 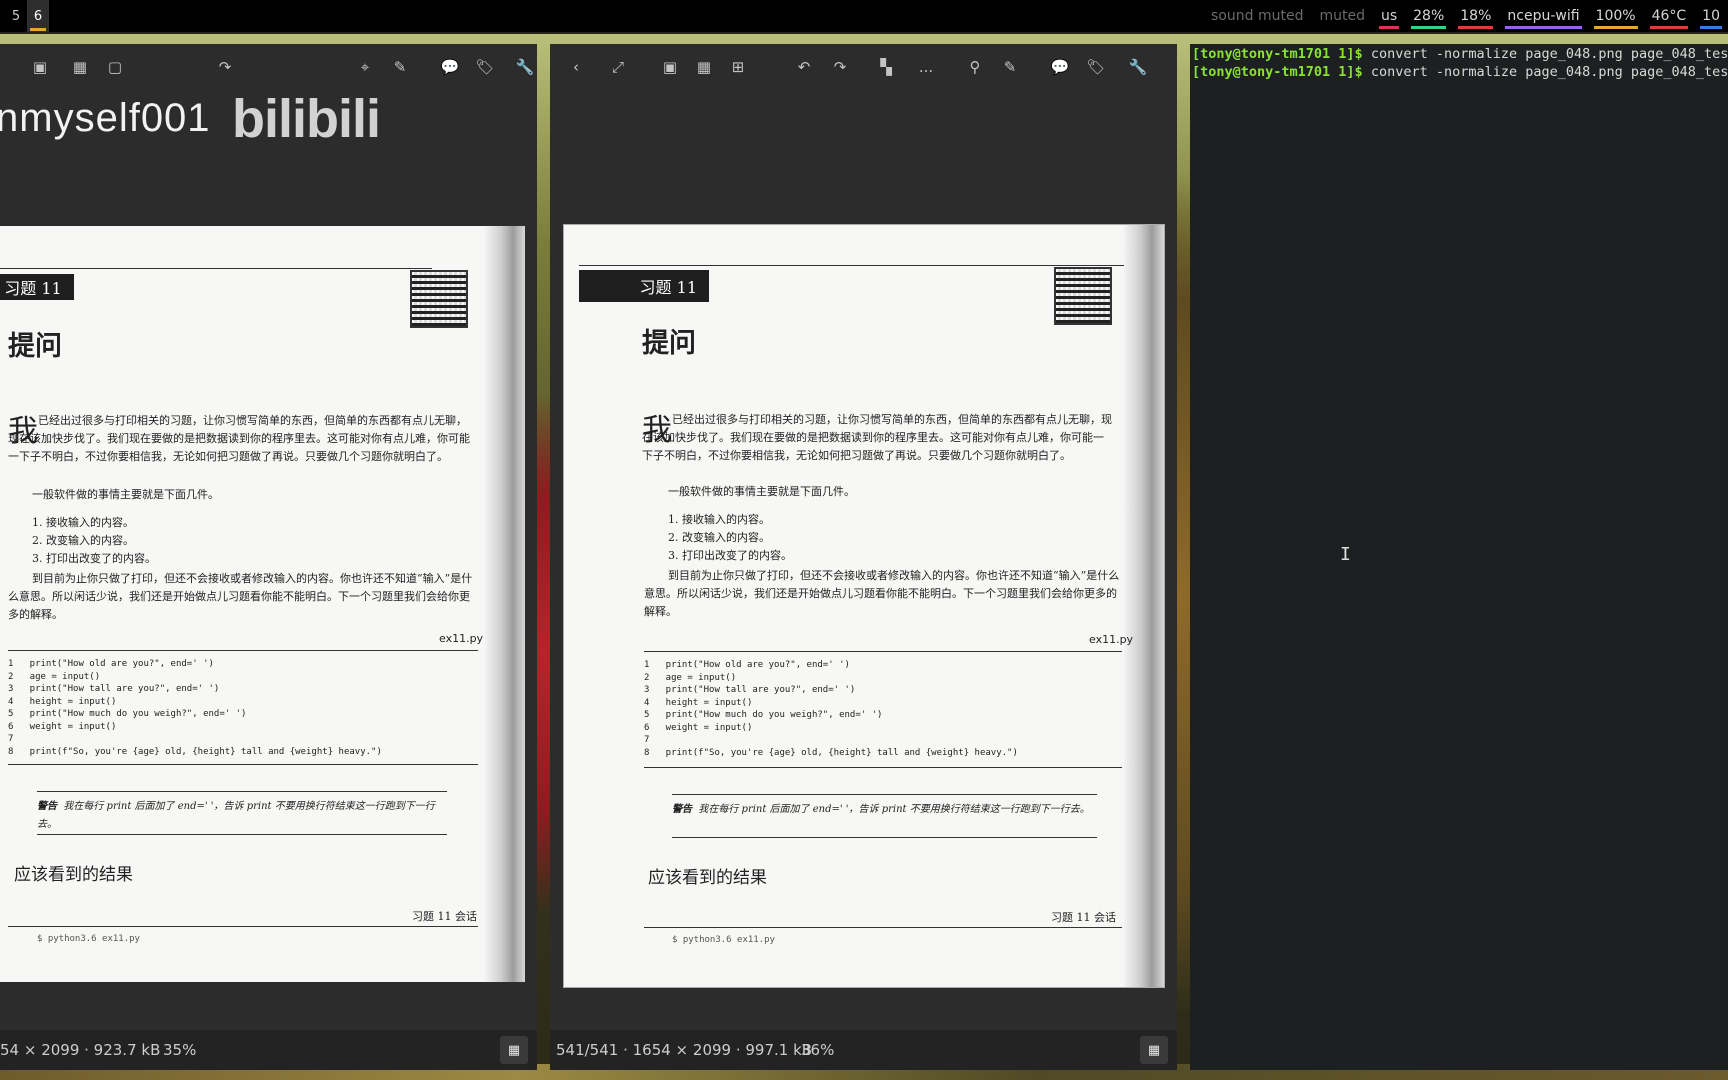 What do you see at coordinates (669, 343) in the screenshot?
I see `page-title: 提问` at bounding box center [669, 343].